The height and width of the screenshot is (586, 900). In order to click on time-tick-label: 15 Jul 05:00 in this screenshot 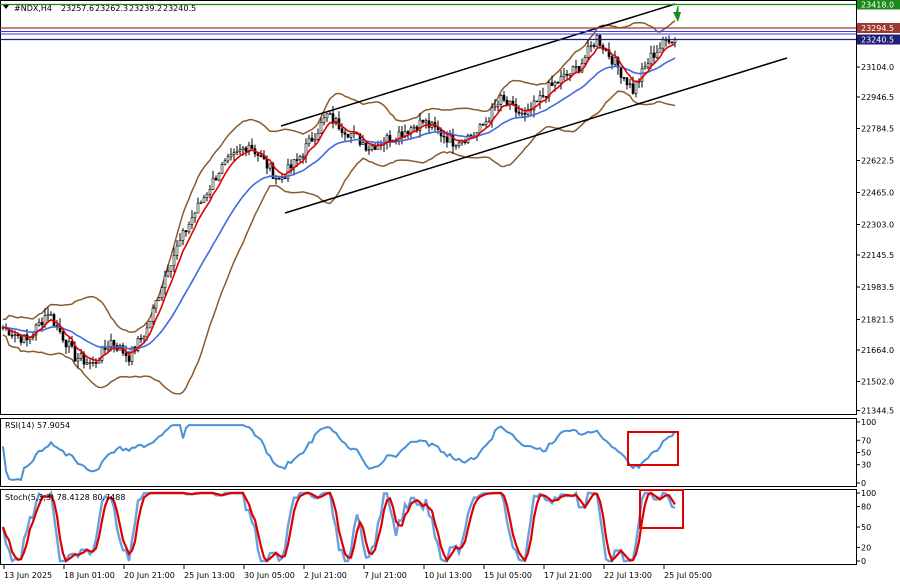, I will do `click(508, 575)`.